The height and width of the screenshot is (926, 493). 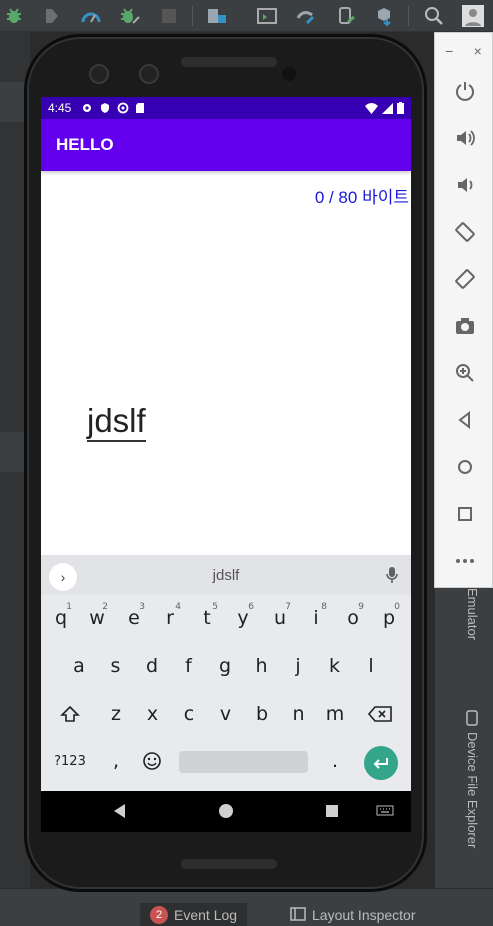 What do you see at coordinates (465, 561) in the screenshot?
I see `more-icon` at bounding box center [465, 561].